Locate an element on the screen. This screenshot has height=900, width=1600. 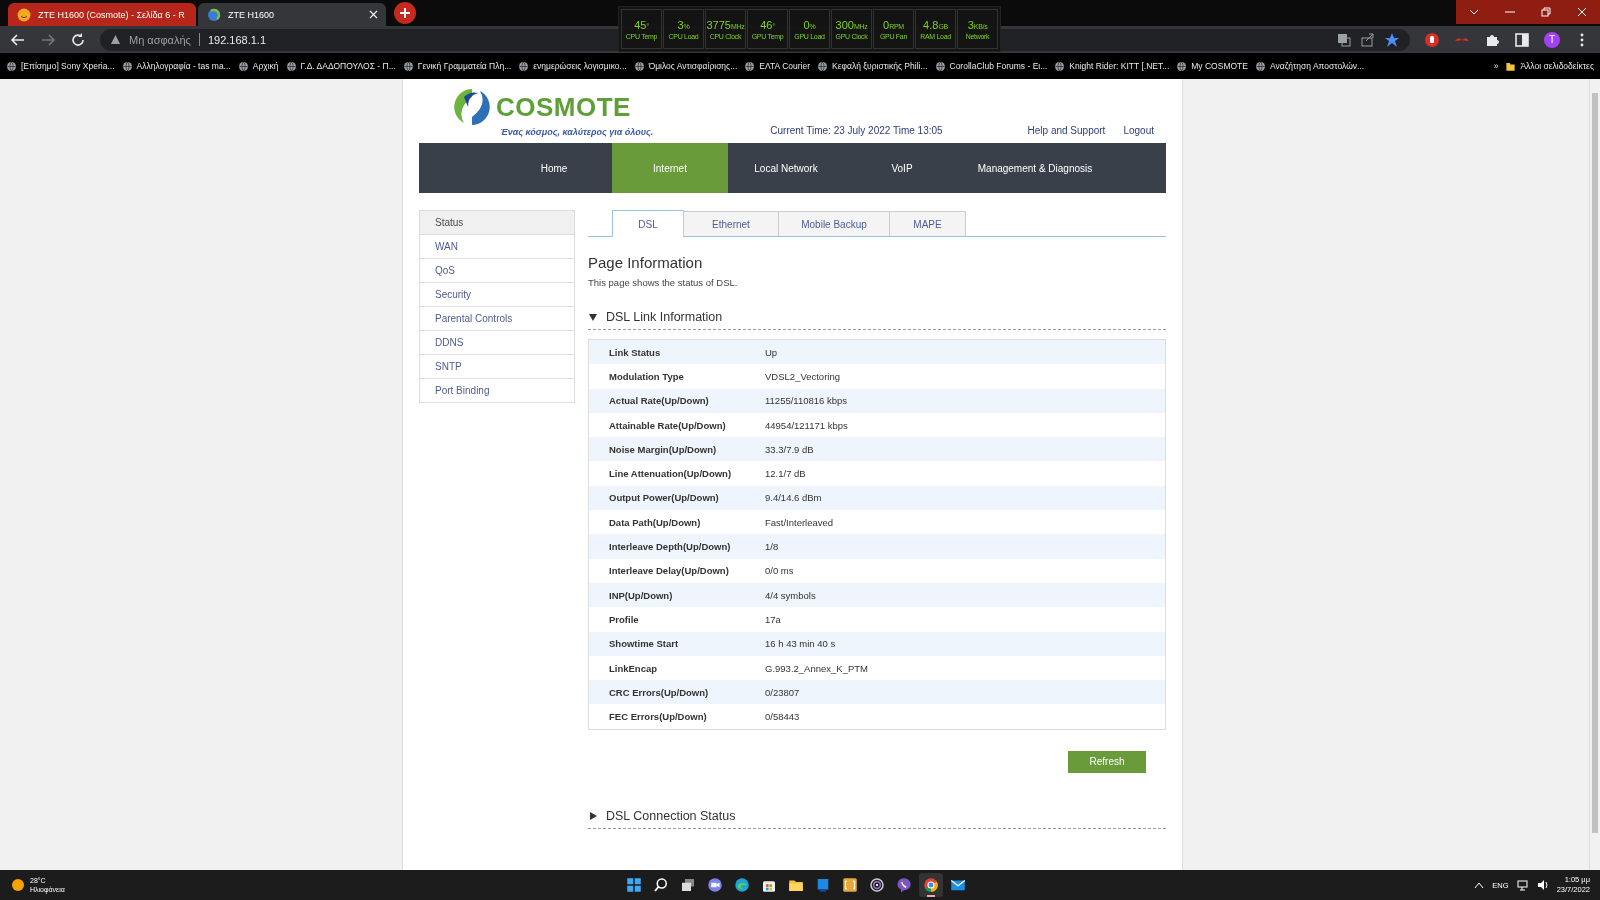
tagline: Ένας κόσμος, καλύτερος για όλους. is located at coordinates (577, 132).